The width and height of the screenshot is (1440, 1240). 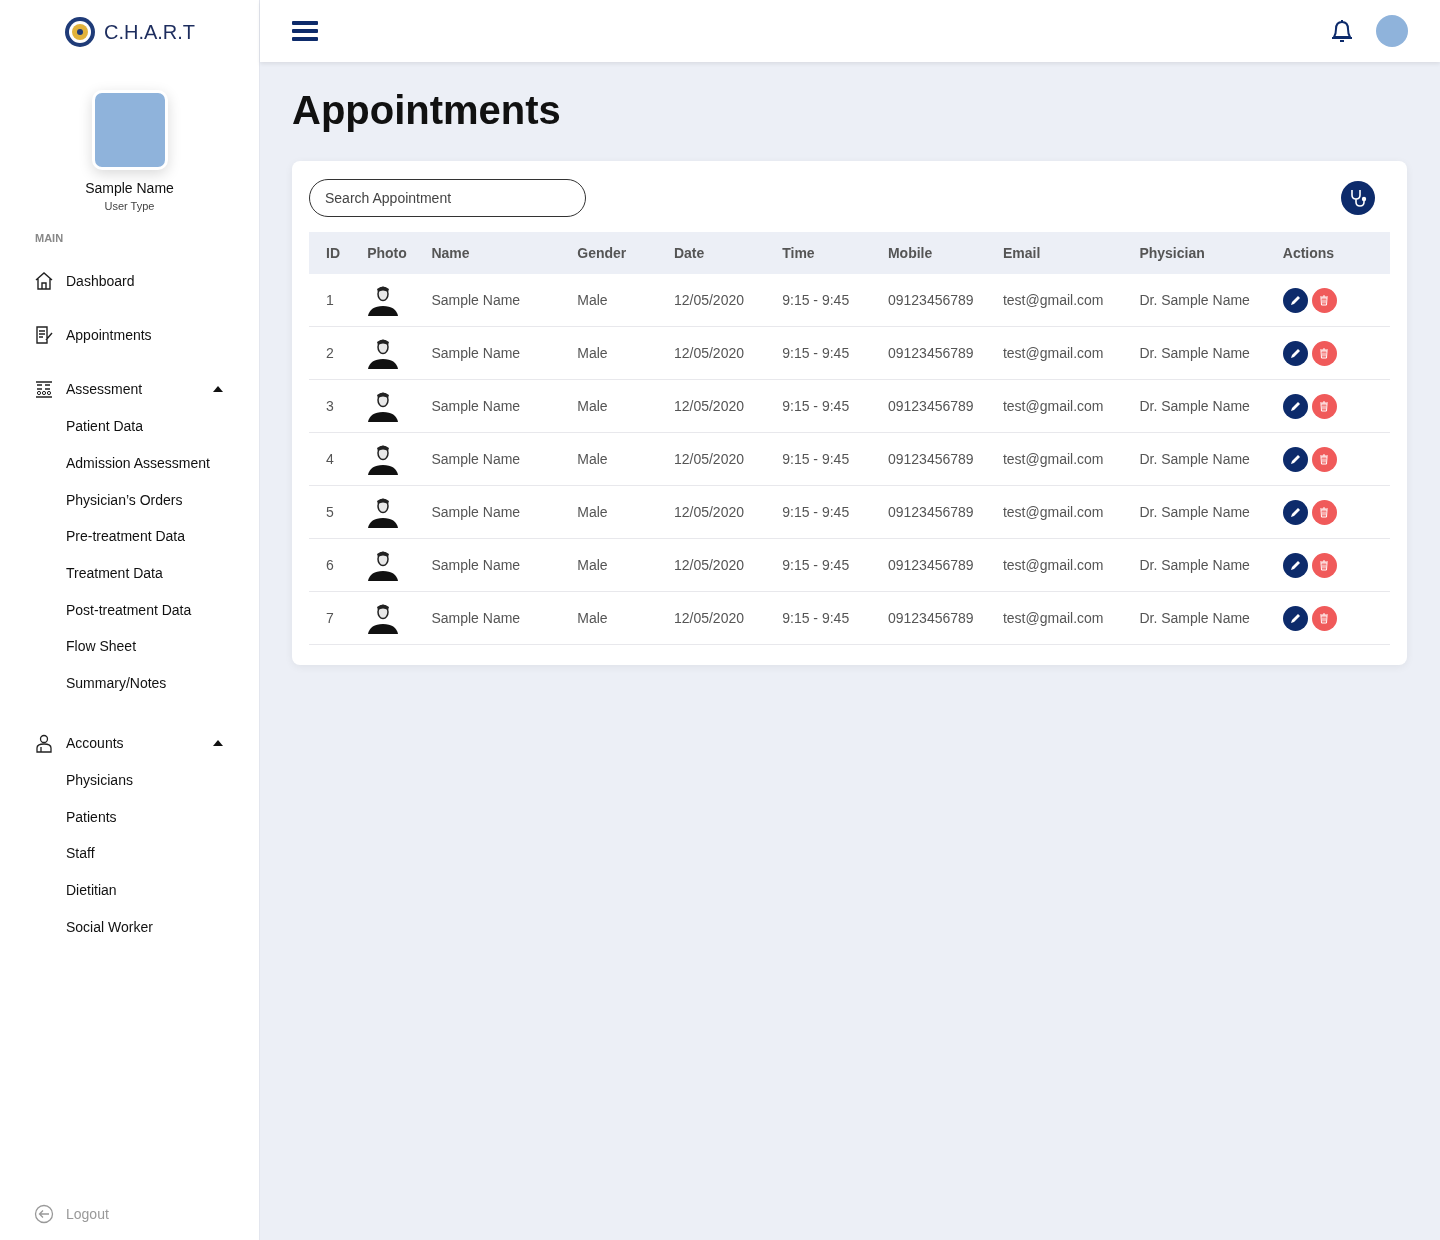 I want to click on nav-subitem: Dietitian, so click(x=129, y=890).